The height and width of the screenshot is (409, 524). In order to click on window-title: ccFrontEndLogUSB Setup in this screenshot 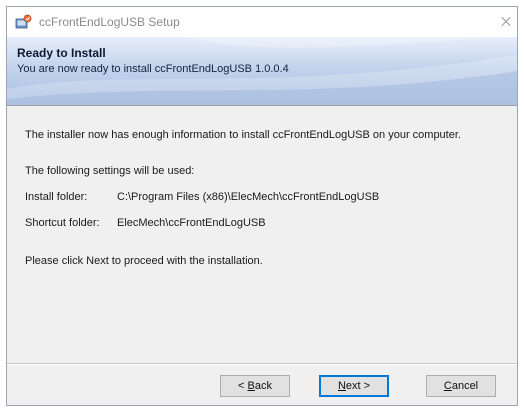, I will do `click(109, 22)`.